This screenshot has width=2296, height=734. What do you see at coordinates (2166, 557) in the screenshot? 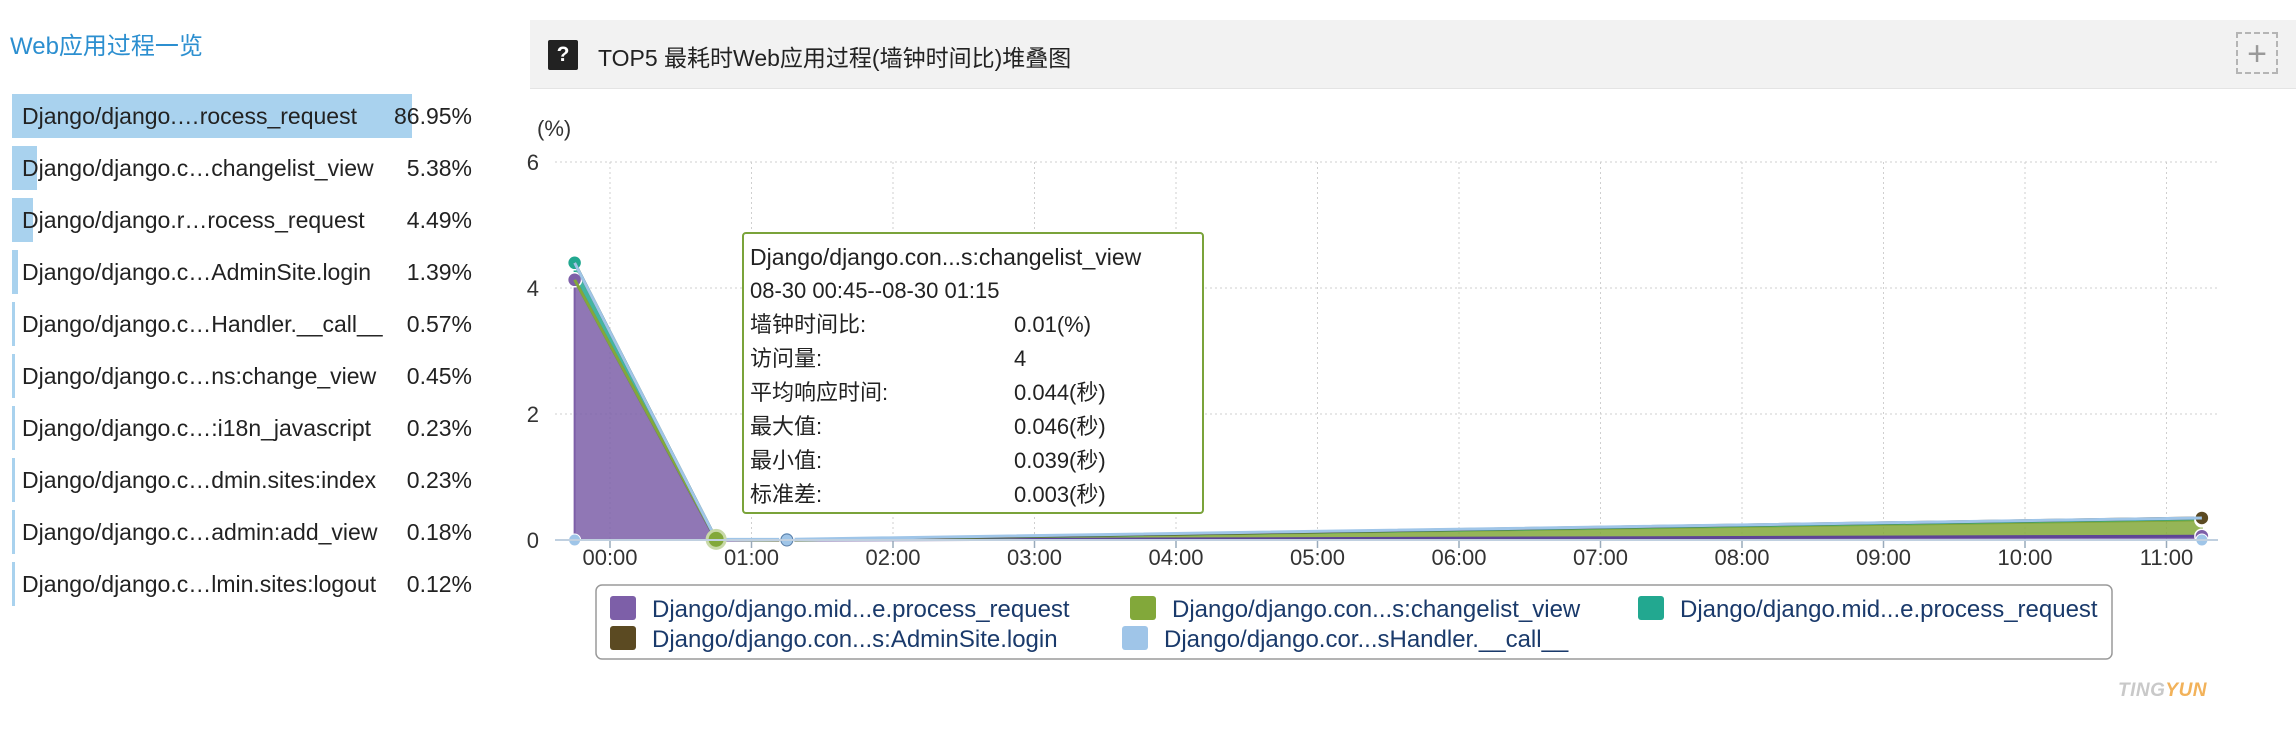
I see `x-tick-label: 11:00` at bounding box center [2166, 557].